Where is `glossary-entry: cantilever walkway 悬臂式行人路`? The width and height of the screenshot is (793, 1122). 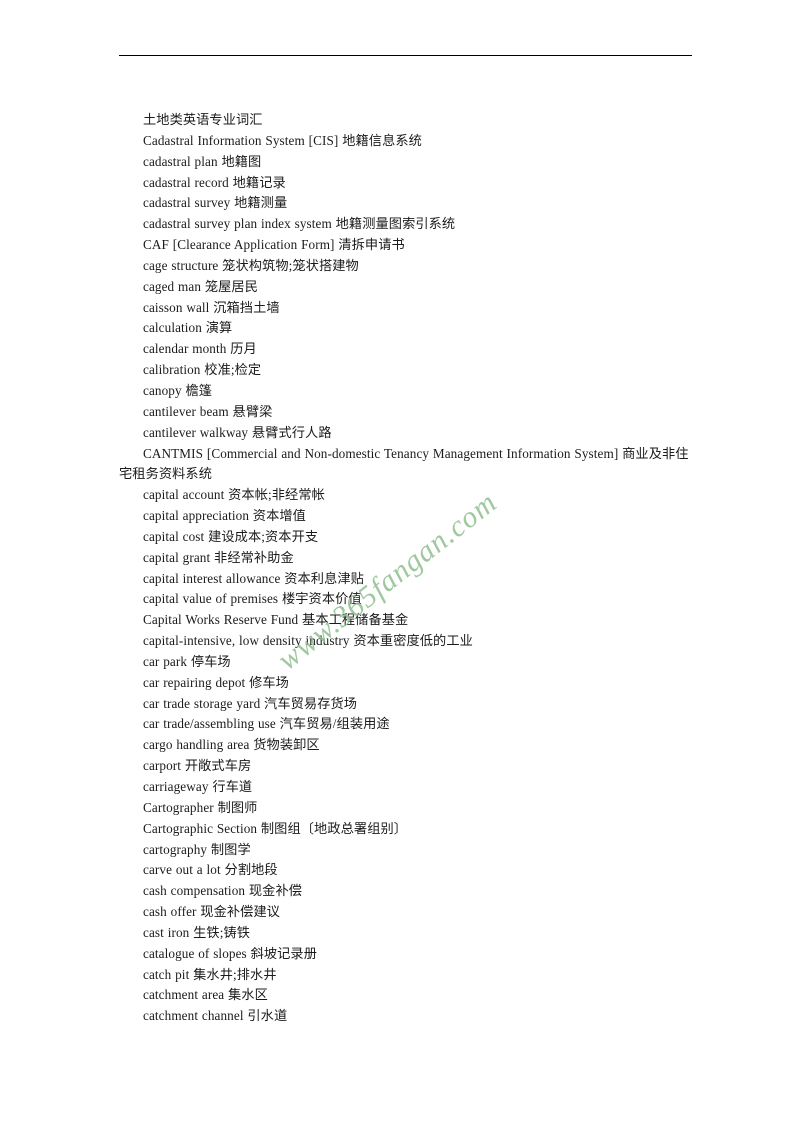 glossary-entry: cantilever walkway 悬臂式行人路 is located at coordinates (237, 432).